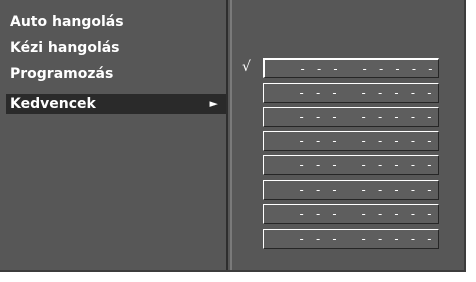  What do you see at coordinates (67, 22) in the screenshot?
I see `menu-item-label: Auto hangolás` at bounding box center [67, 22].